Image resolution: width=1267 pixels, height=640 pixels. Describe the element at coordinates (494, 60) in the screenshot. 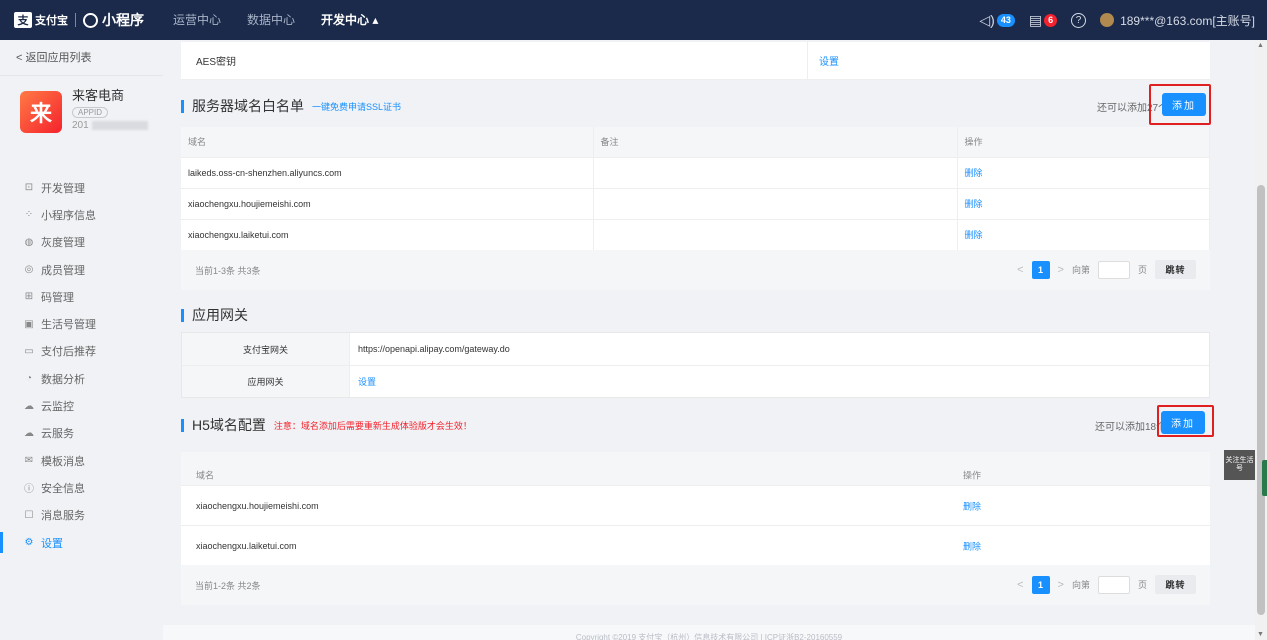

I see `aes-key-label: AES密钥` at that location.